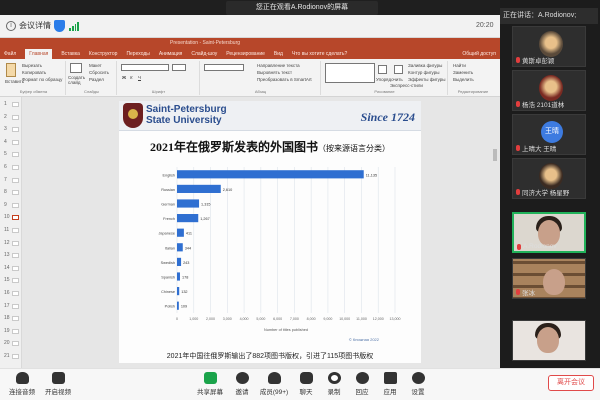 The height and width of the screenshot is (400, 600). Describe the element at coordinates (28, 25) in the screenshot. I see `meeting-info-button: i 会议详情` at that location.